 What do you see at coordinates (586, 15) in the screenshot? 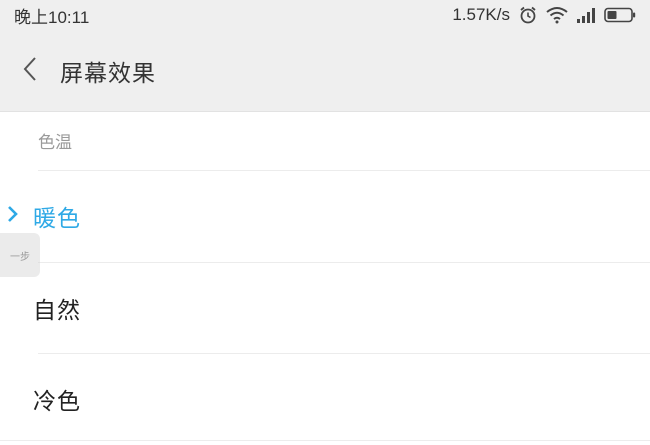
I see `signal-icon` at bounding box center [586, 15].